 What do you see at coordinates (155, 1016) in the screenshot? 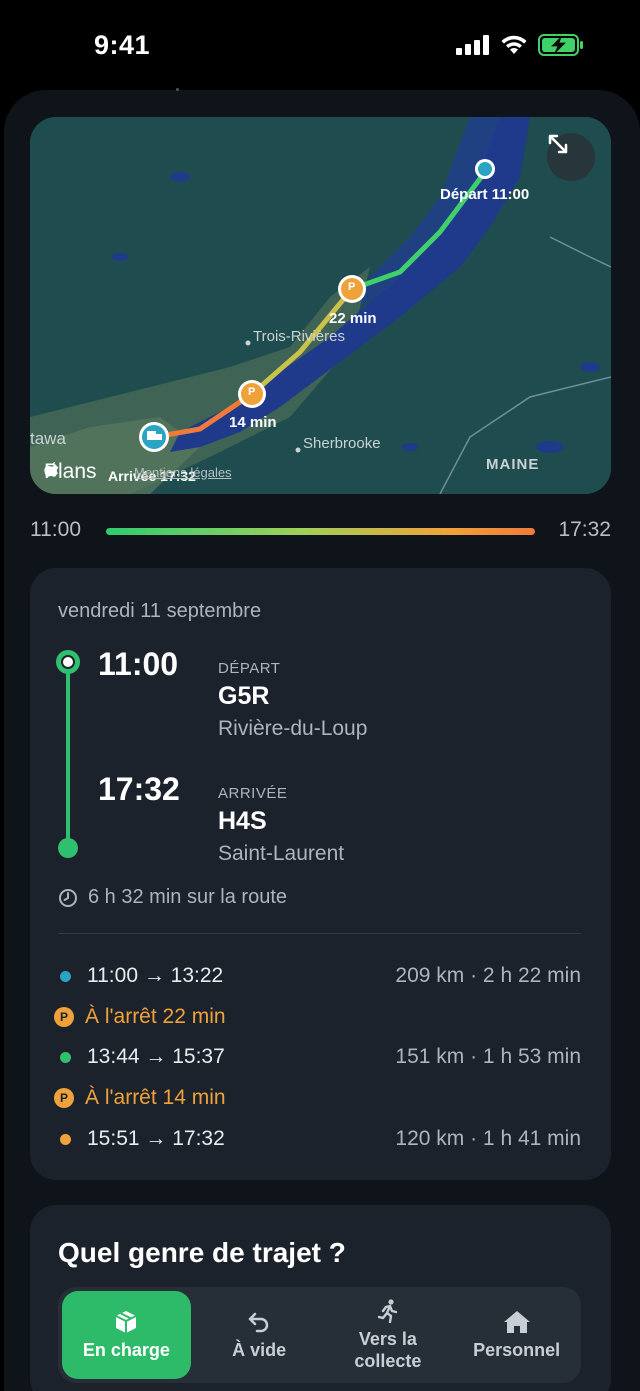
I see `pause-text: À l'arrêt 22 min` at bounding box center [155, 1016].